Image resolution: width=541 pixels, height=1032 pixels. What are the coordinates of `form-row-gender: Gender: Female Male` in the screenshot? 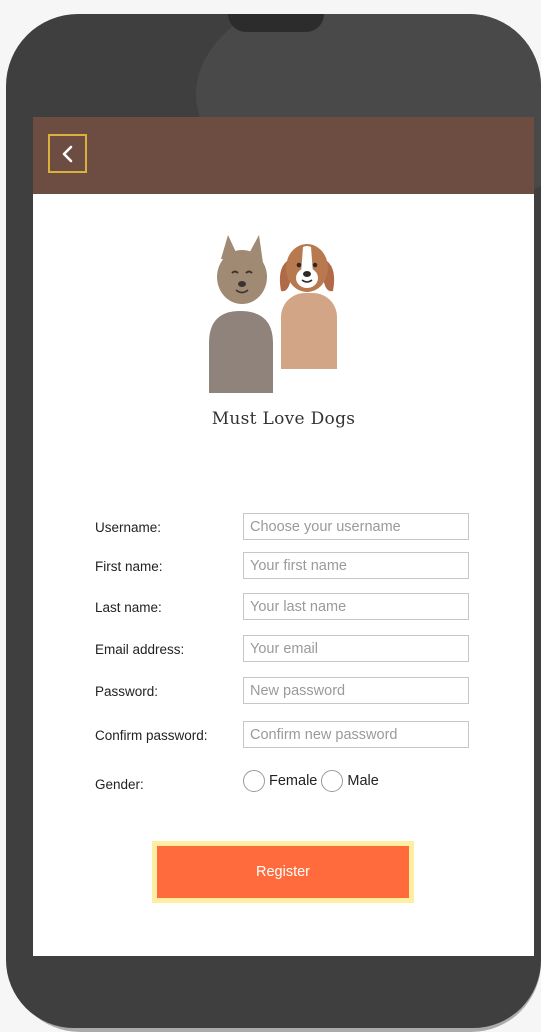 It's located at (283, 782).